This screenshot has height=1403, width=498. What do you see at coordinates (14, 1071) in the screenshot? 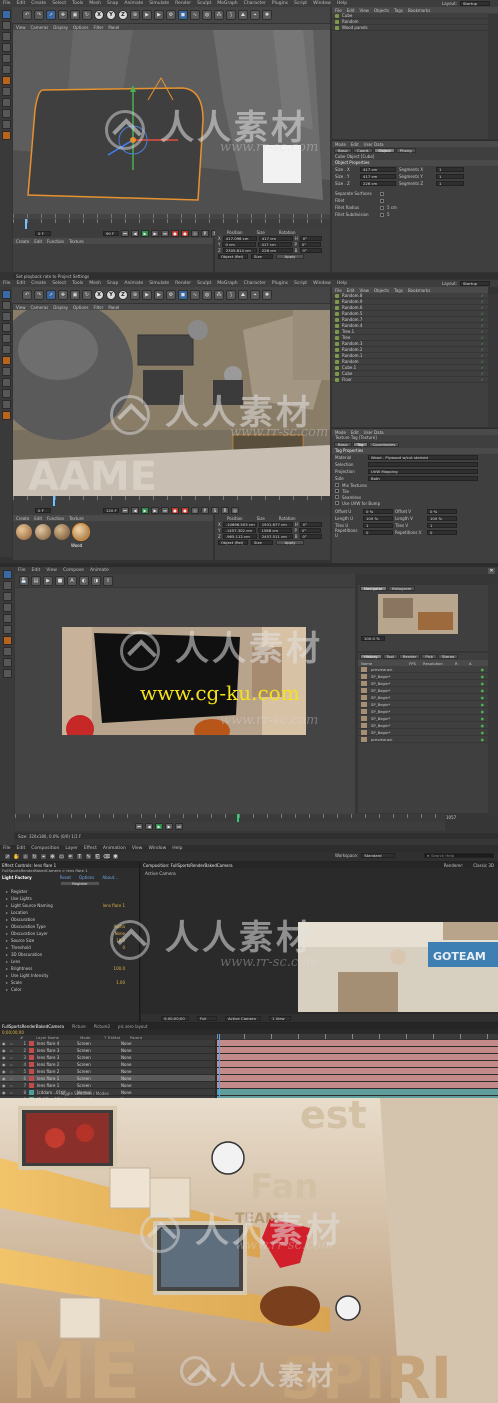
I see `lock-icon: ▫` at bounding box center [14, 1071].